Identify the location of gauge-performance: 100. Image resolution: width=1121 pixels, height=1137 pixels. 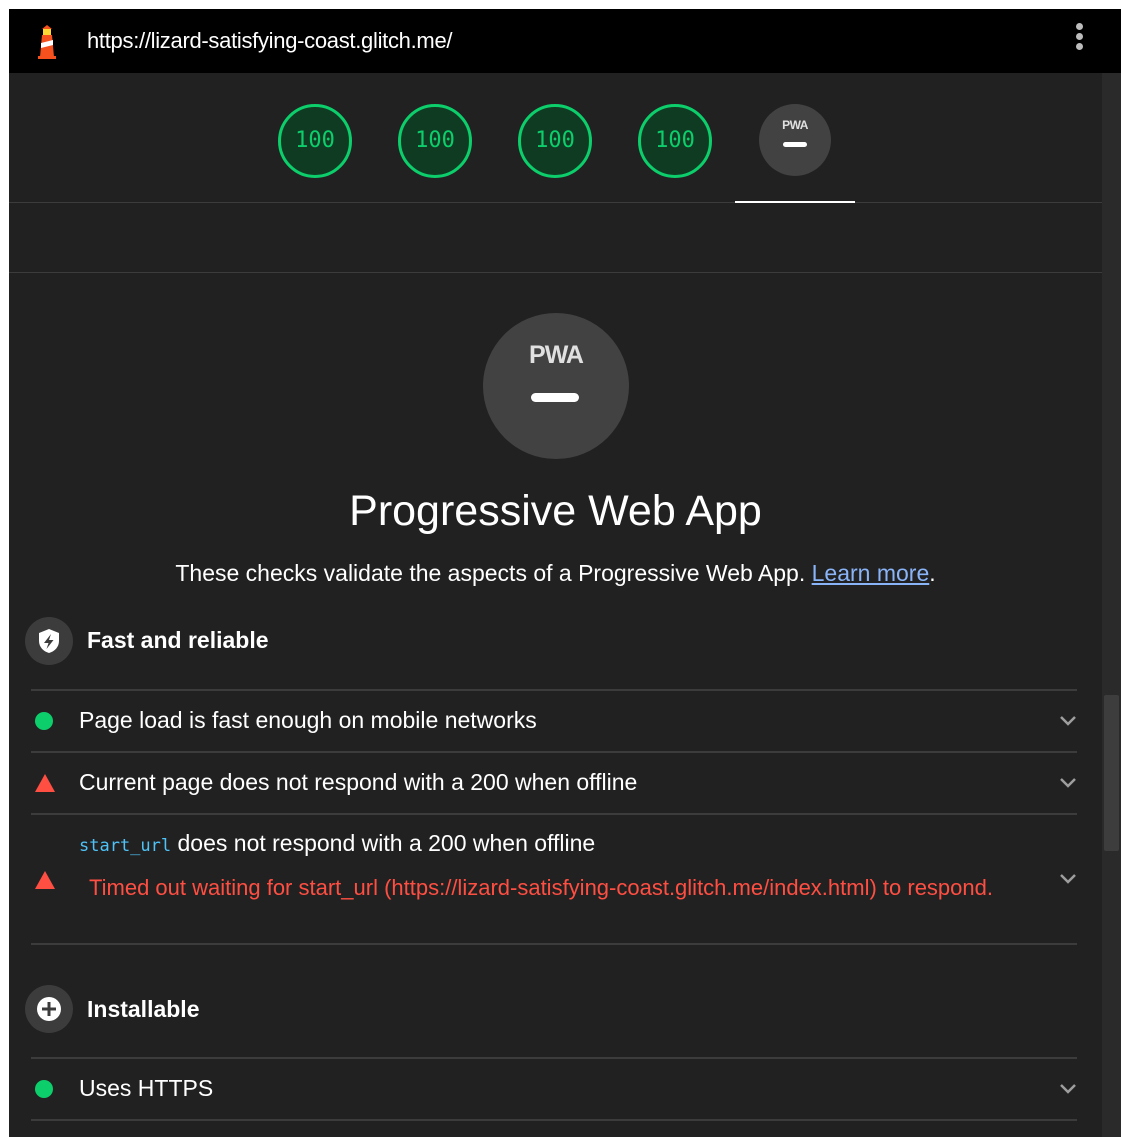
(315, 141).